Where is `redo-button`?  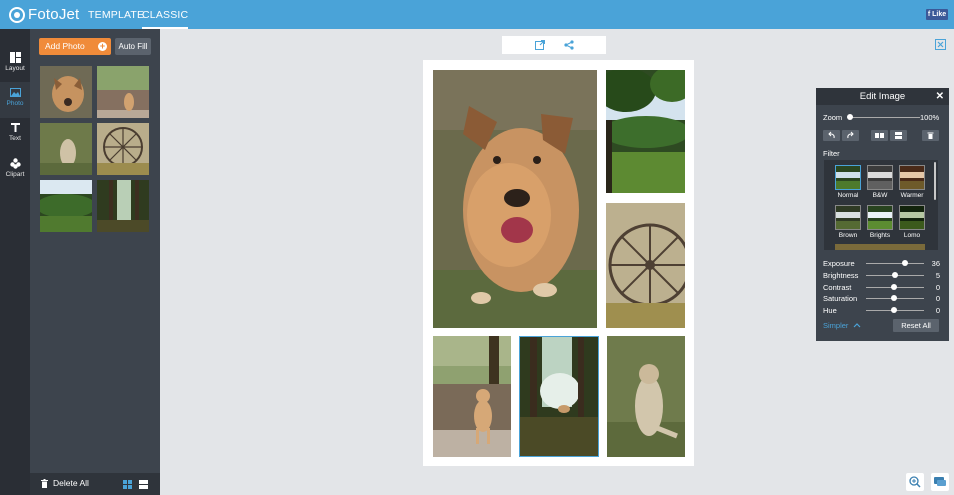
redo-button is located at coordinates (850, 135).